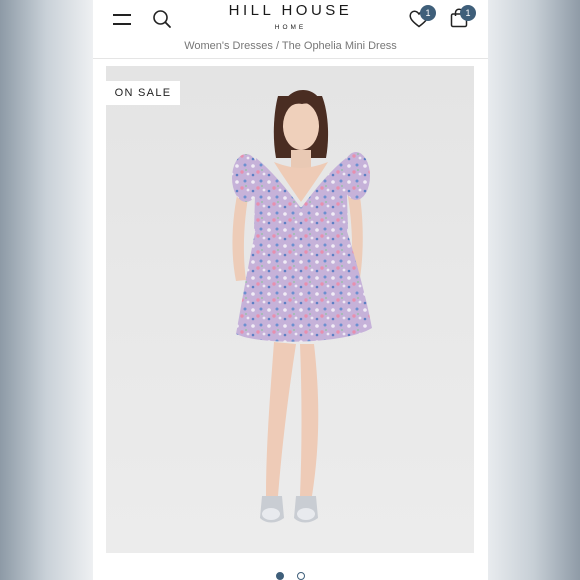 The image size is (580, 580). What do you see at coordinates (290, 10) in the screenshot?
I see `brand-name: HILL HOUSE` at bounding box center [290, 10].